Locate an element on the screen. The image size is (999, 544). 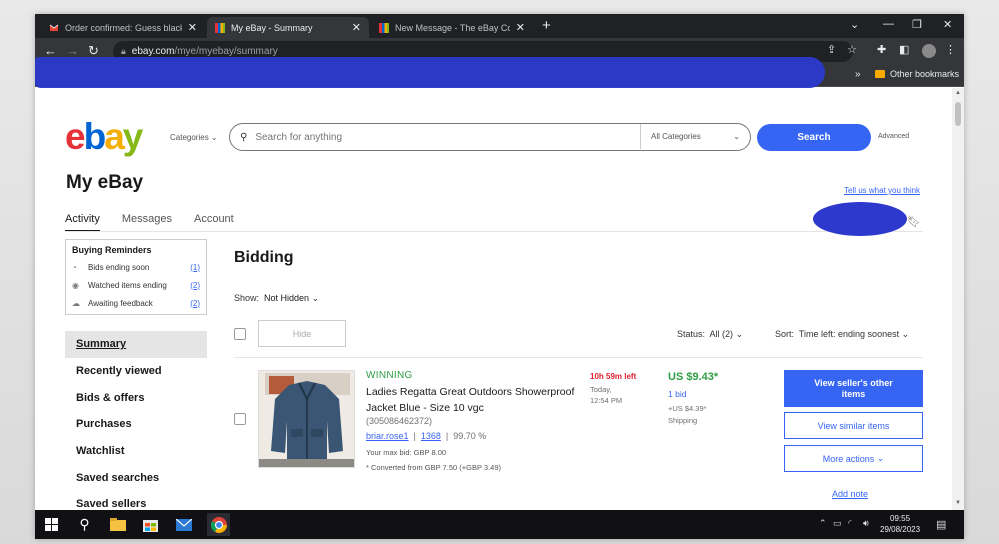
reminder-awaiting-feedback: ☁ Awaiting feedback (2) is located at coordinates (136, 303).